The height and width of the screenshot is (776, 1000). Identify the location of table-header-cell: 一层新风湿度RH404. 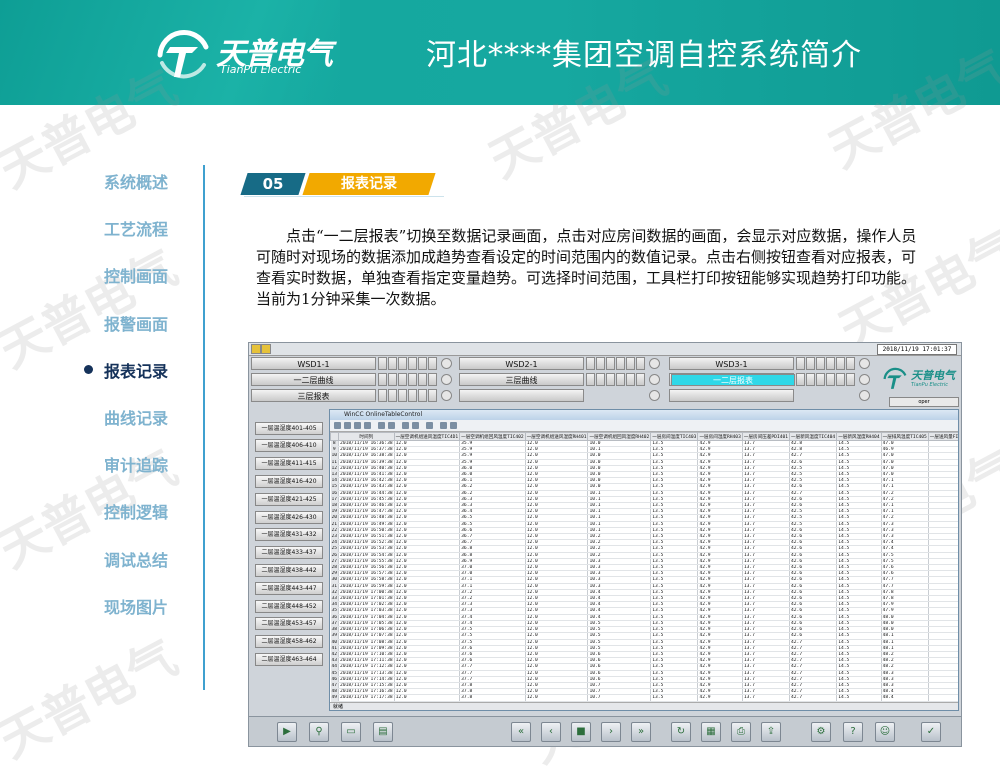
(859, 436).